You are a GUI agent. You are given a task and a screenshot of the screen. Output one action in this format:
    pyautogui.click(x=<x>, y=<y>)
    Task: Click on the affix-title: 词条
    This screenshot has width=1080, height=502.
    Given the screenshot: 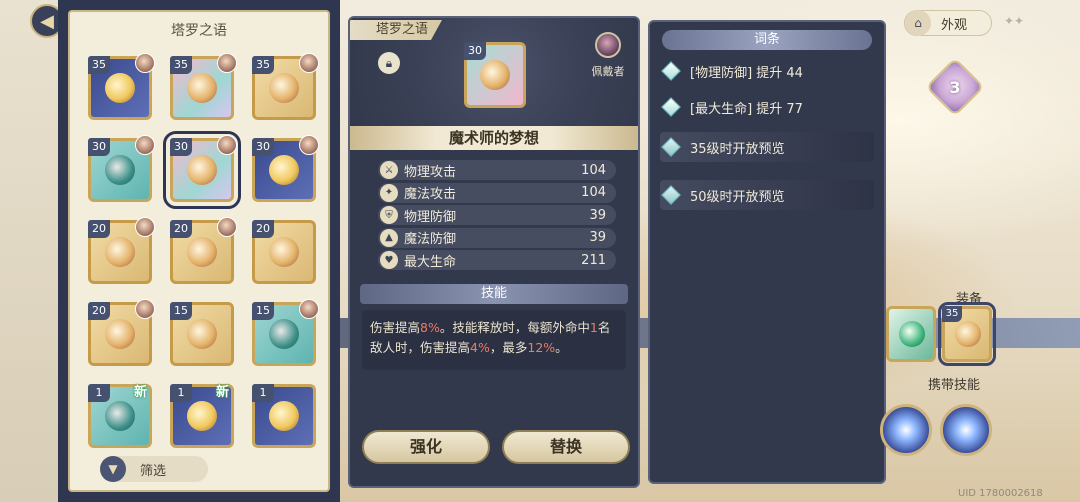 What is the action you would take?
    pyautogui.click(x=767, y=40)
    